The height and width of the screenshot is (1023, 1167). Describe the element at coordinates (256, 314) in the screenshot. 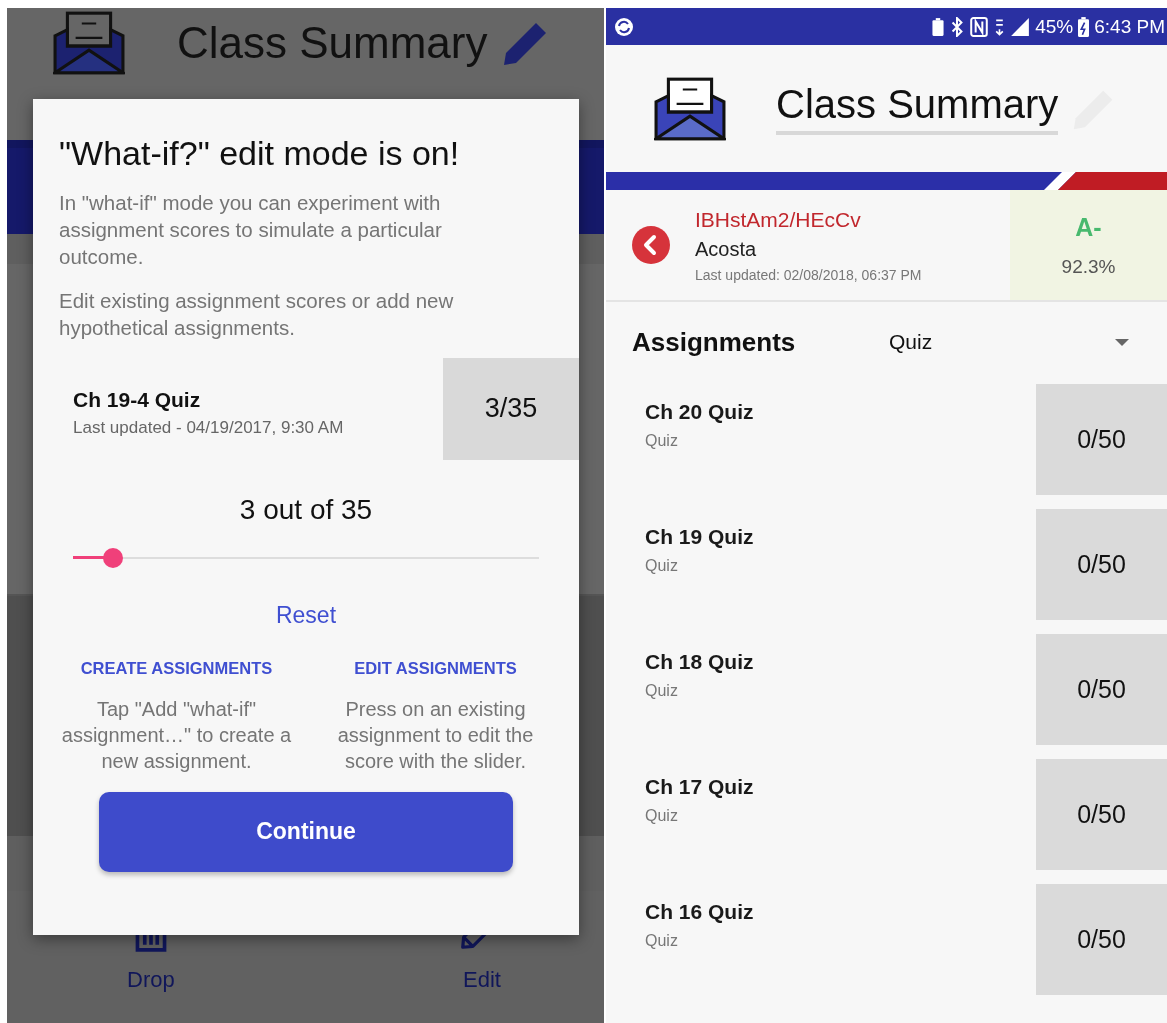

I see `dialog-text: Edit existing assignment scores or add new hypothetical assignments.` at that location.